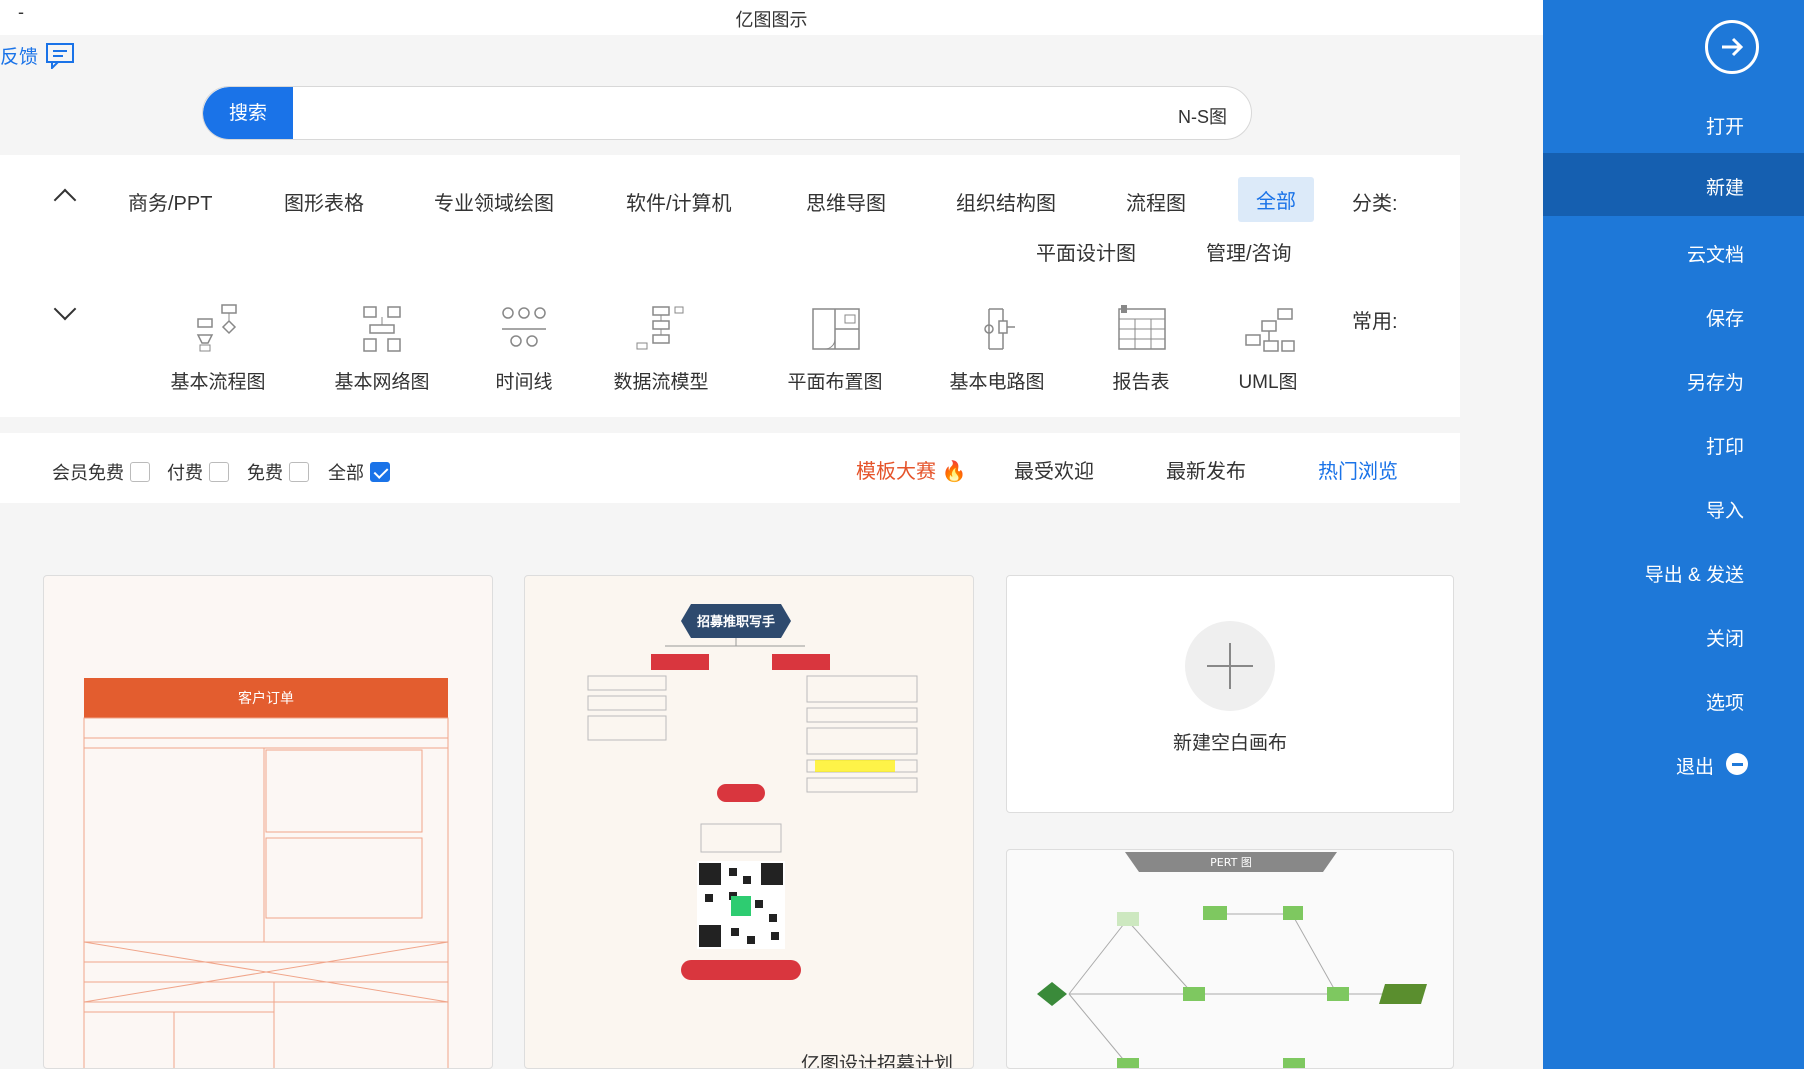 The width and height of the screenshot is (1804, 1069). What do you see at coordinates (1673, 315) in the screenshot?
I see `sidebar-item-save: 保存` at bounding box center [1673, 315].